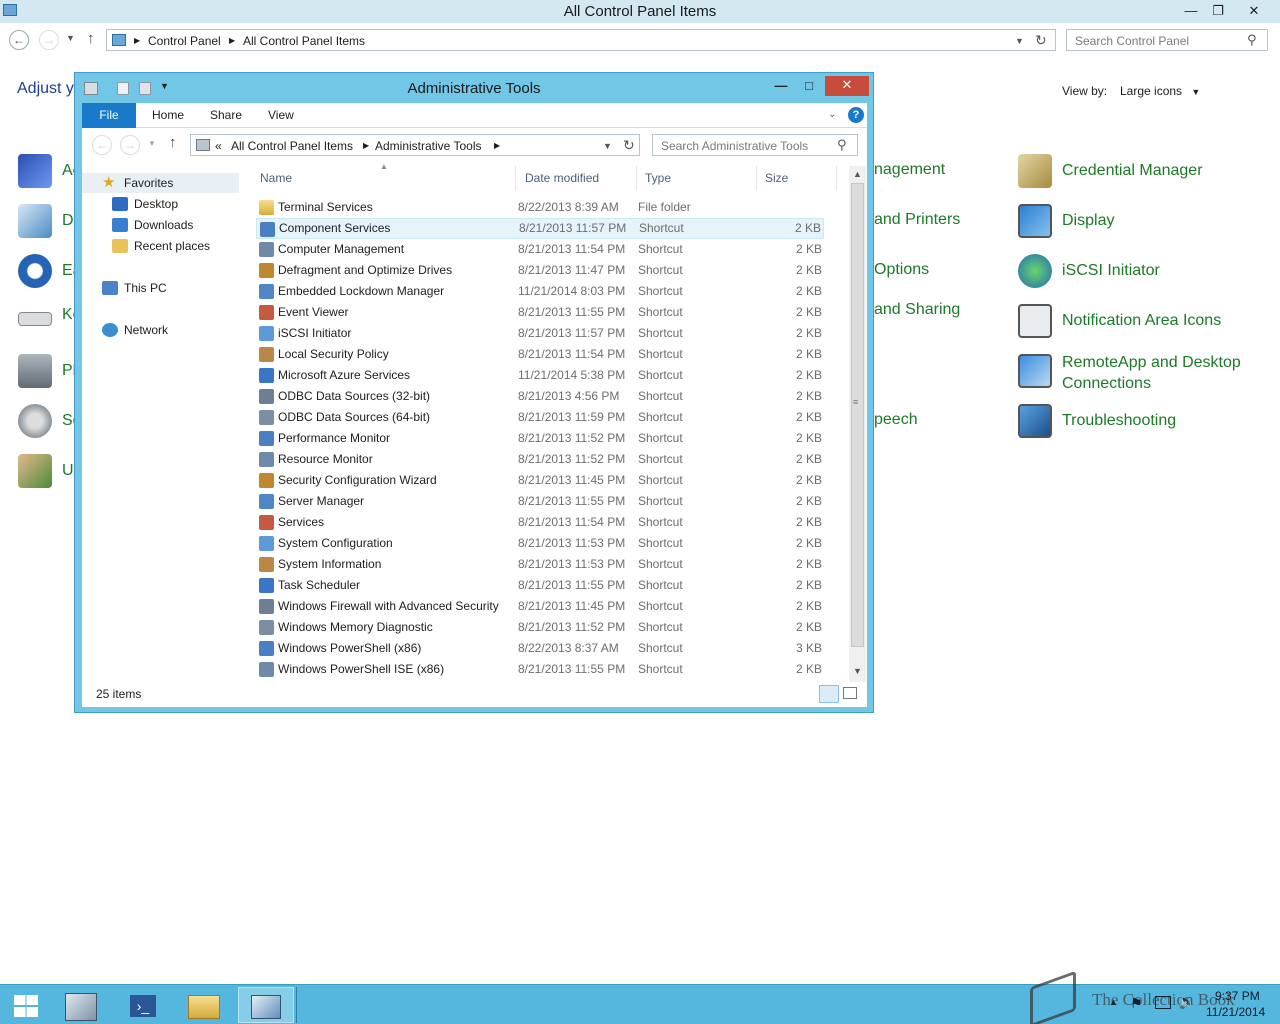 The image size is (1280, 1024). Describe the element at coordinates (829, 694) in the screenshot. I see `details-view-icon` at that location.